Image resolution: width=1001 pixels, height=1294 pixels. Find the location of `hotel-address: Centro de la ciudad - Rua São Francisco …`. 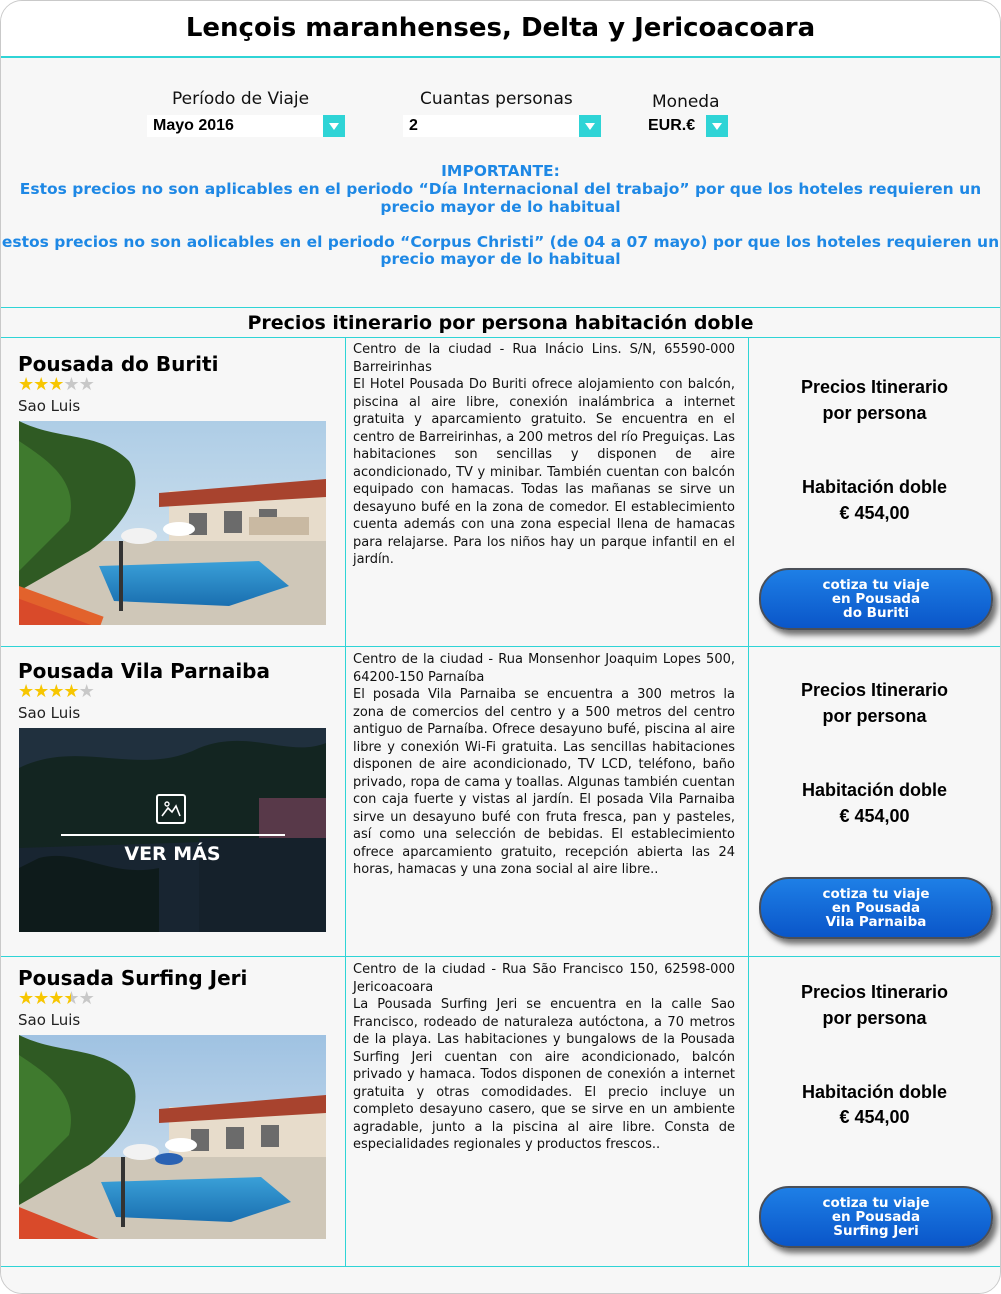

hotel-address: Centro de la ciudad - Rua São Francisco … is located at coordinates (544, 978).